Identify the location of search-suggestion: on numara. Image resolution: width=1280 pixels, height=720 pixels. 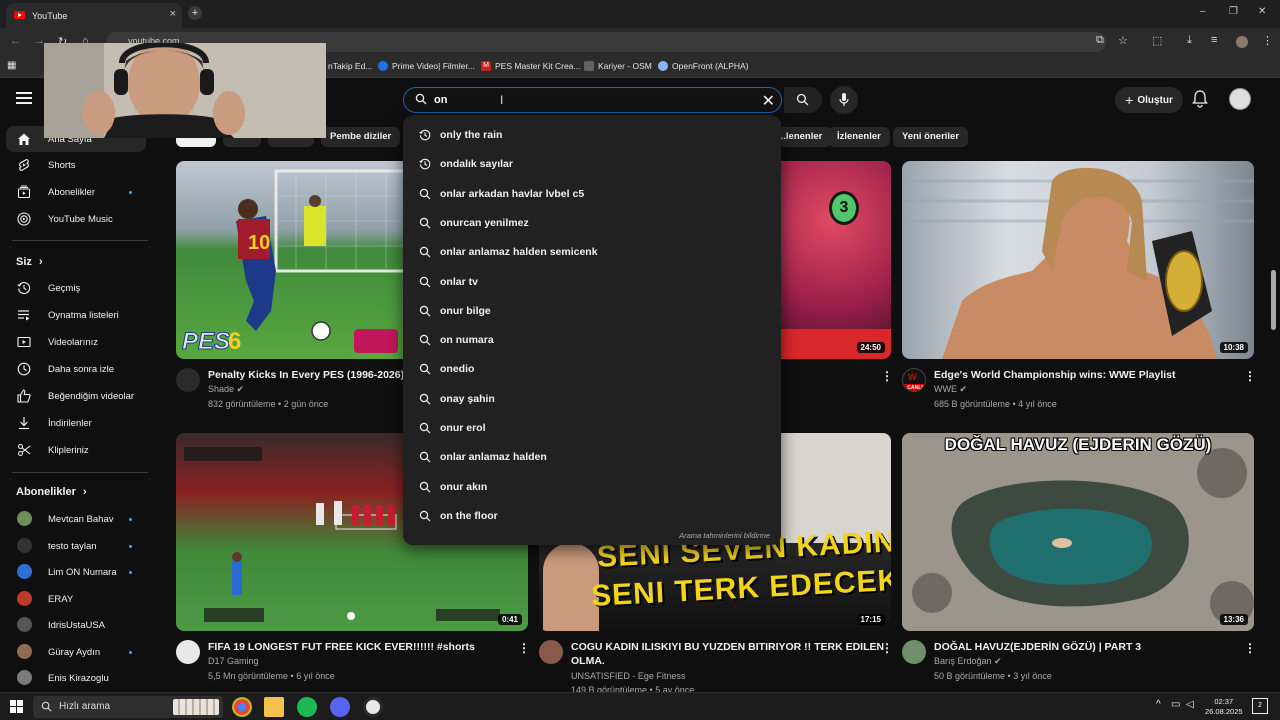
(592, 339).